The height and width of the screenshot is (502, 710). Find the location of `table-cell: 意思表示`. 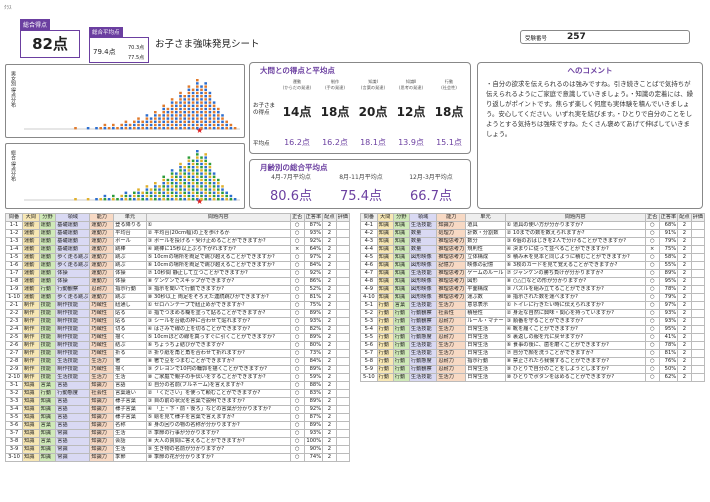

table-cell: 意思表示 is located at coordinates (485, 305).